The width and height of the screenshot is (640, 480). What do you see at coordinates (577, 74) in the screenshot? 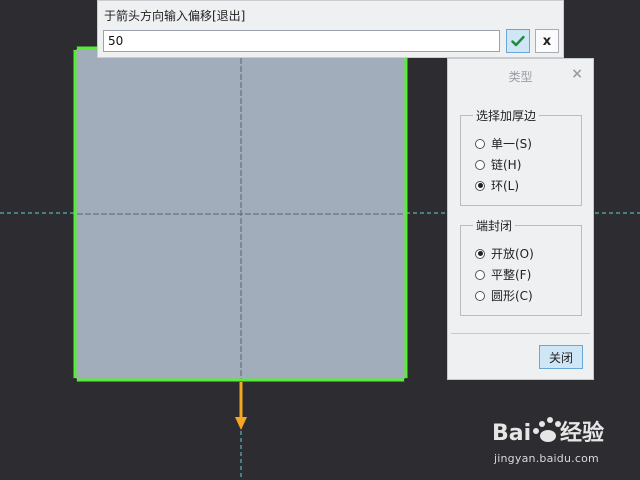
I see `close-icon: ×` at bounding box center [577, 74].